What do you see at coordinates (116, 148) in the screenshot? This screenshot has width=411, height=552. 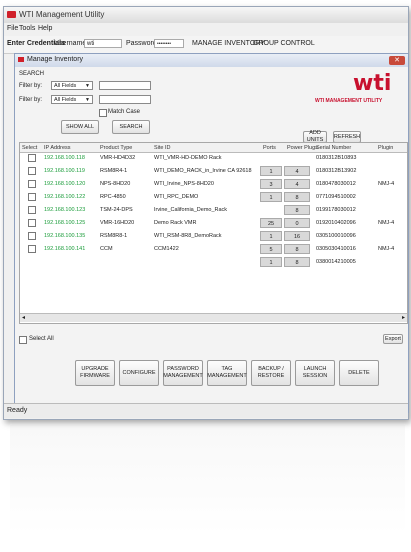 I see `col-product-type: Product Type` at bounding box center [116, 148].